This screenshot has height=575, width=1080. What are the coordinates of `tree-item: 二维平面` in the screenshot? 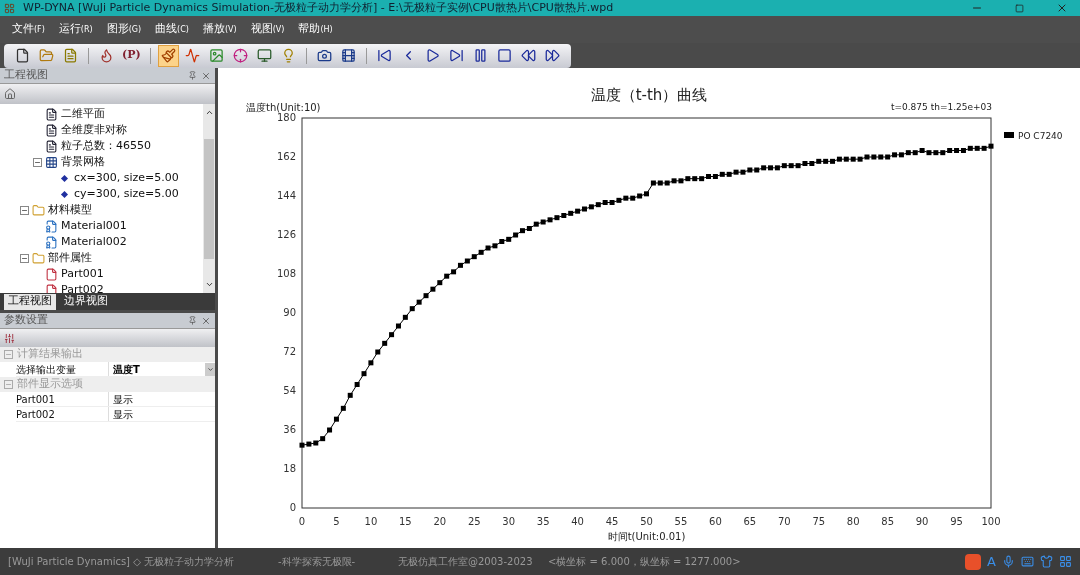 It's located at (83, 114).